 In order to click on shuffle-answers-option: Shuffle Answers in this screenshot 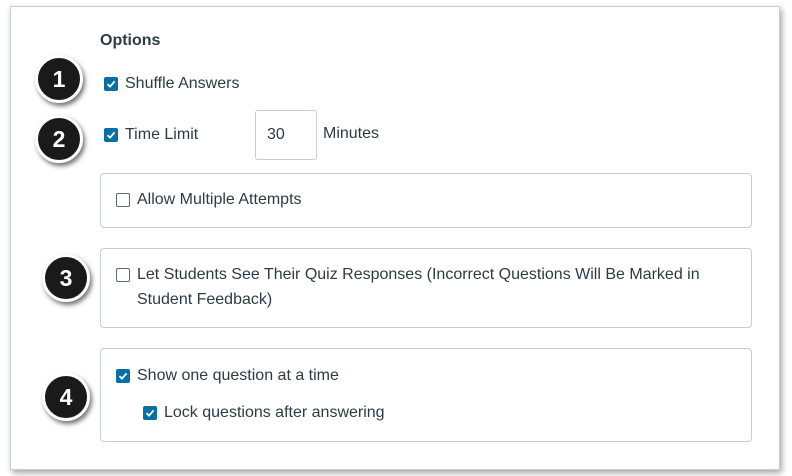, I will do `click(171, 84)`.